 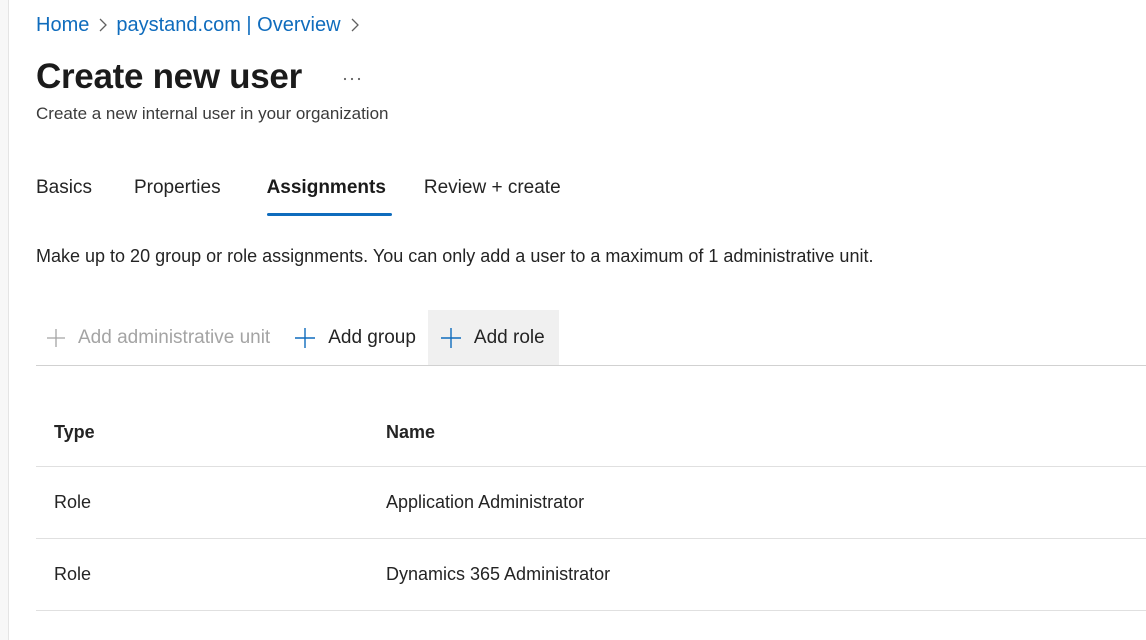 I want to click on table-row: Role Application Administrator, so click(x=591, y=503).